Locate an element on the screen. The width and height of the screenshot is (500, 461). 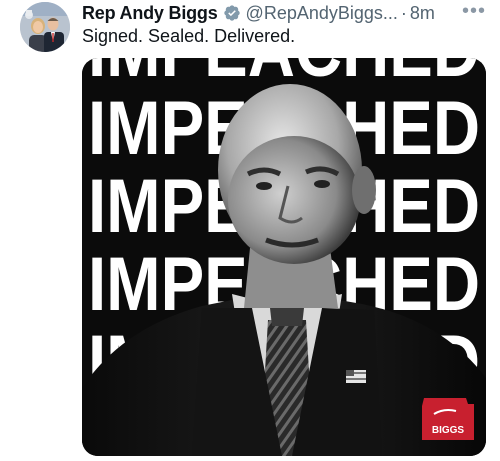
author-name: Rep Andy Biggs is located at coordinates (150, 13).